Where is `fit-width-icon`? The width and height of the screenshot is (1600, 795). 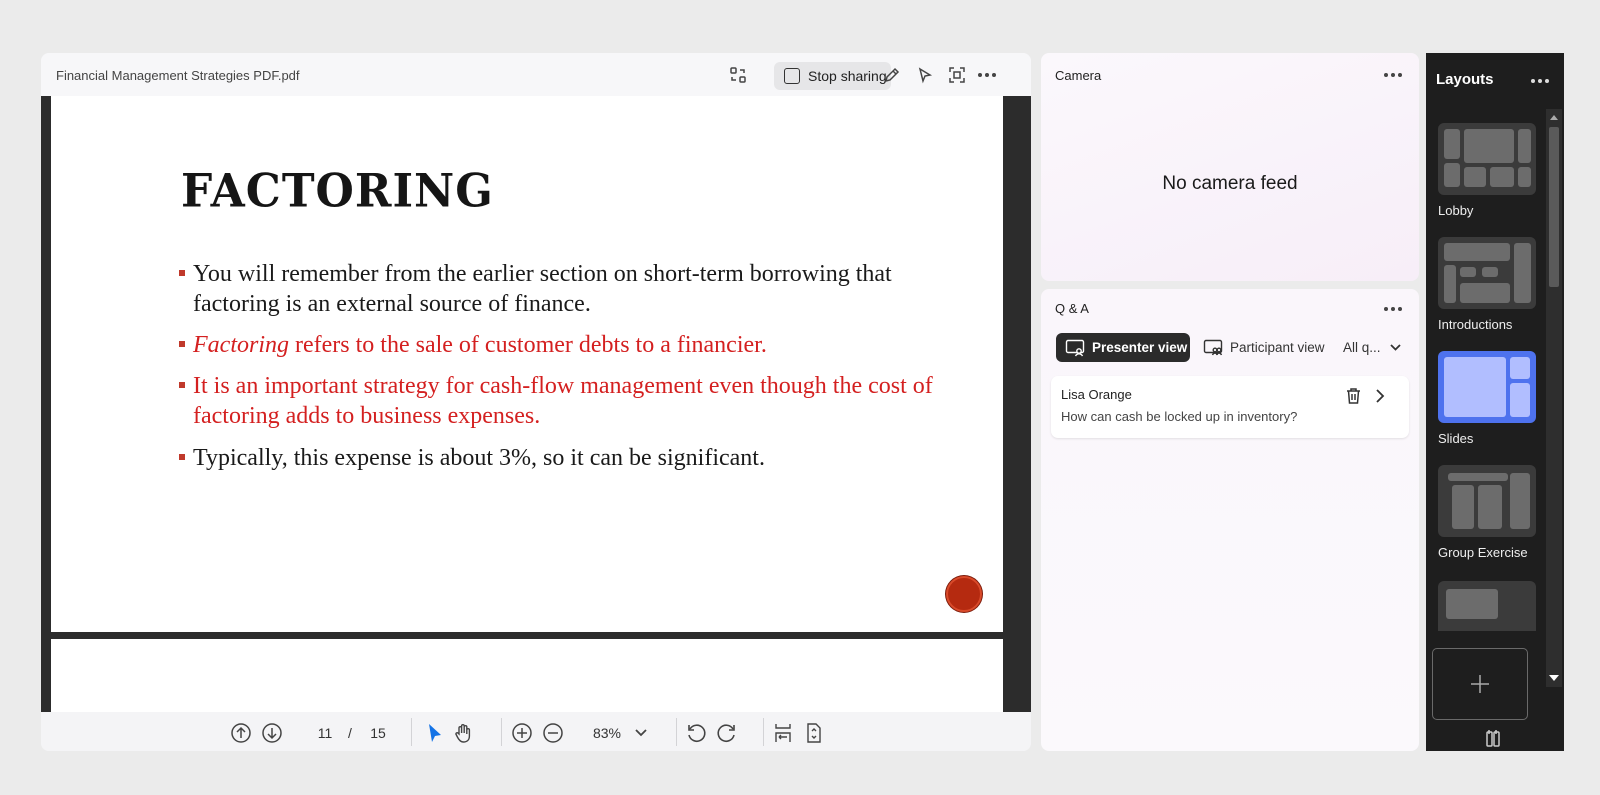 fit-width-icon is located at coordinates (783, 733).